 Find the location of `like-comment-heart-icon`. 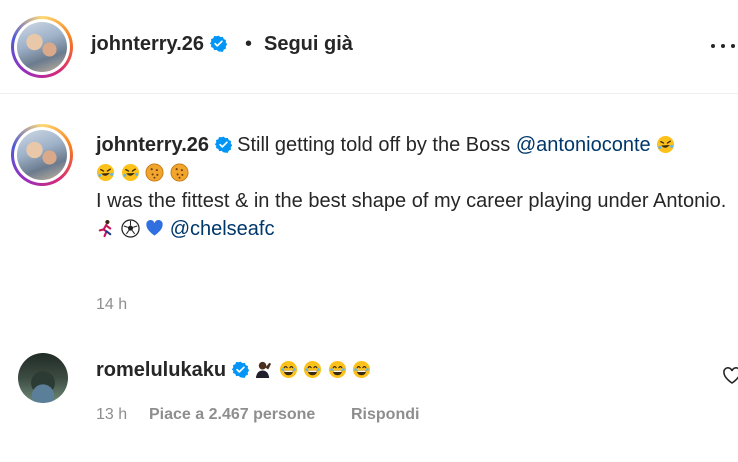

like-comment-heart-icon is located at coordinates (730, 376).